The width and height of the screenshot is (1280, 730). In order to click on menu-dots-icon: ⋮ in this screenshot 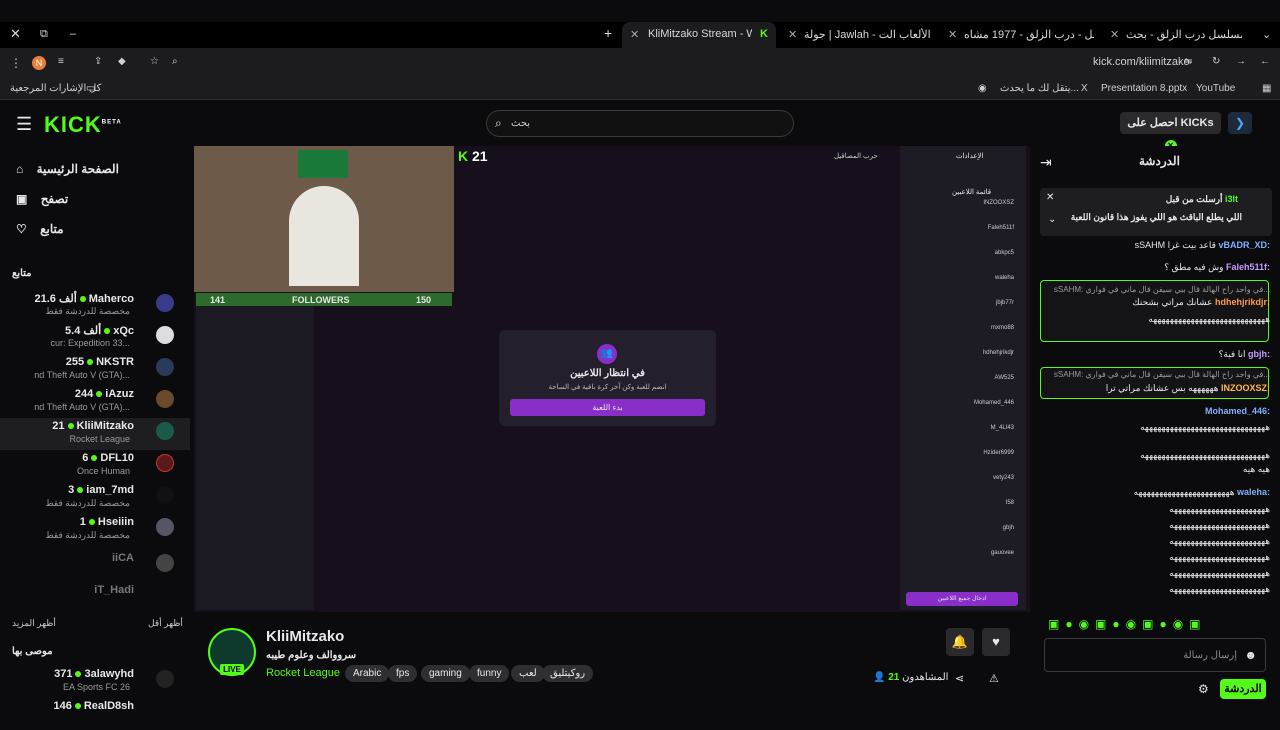, I will do `click(16, 63)`.